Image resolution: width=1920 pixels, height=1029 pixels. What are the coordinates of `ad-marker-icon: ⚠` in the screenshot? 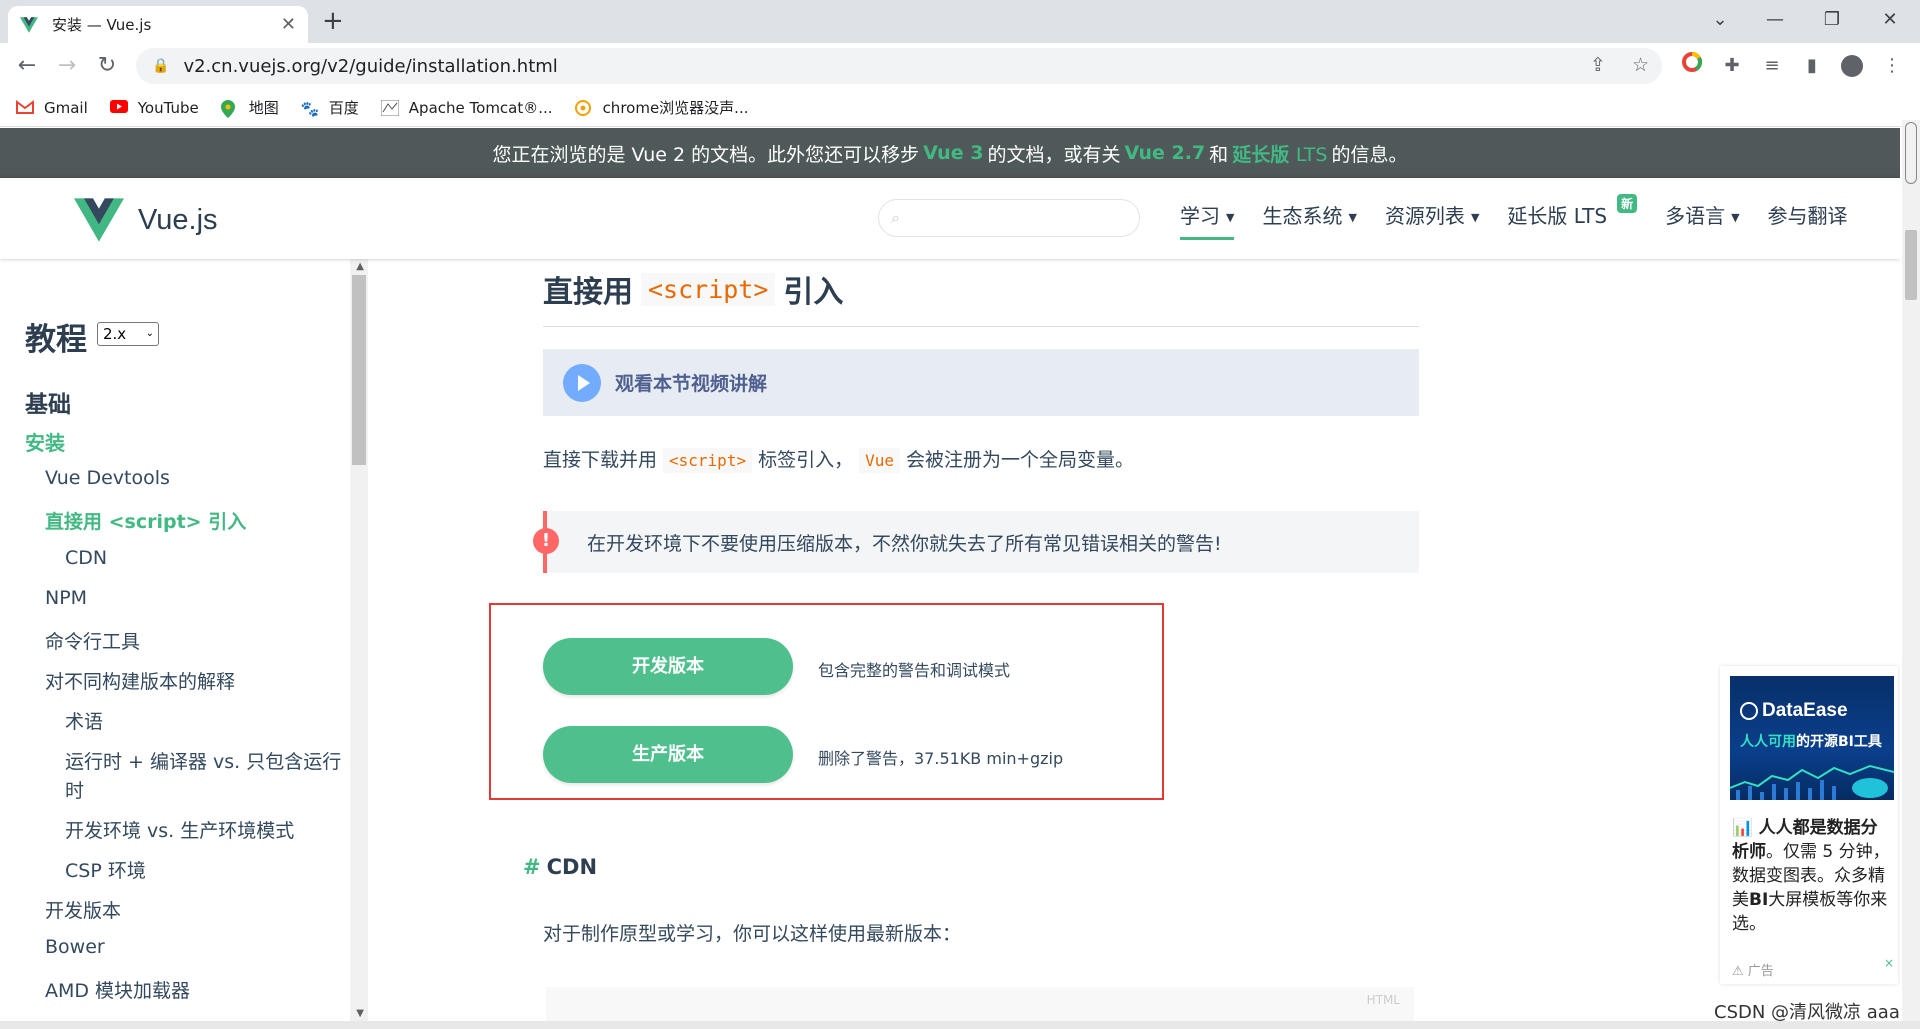 It's located at (1738, 971).